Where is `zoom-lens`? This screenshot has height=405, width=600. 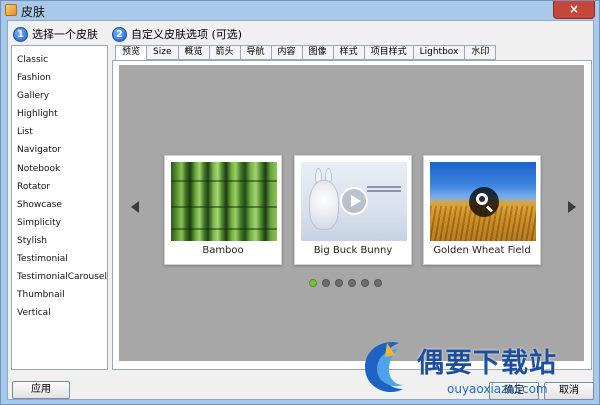 zoom-lens is located at coordinates (482, 199).